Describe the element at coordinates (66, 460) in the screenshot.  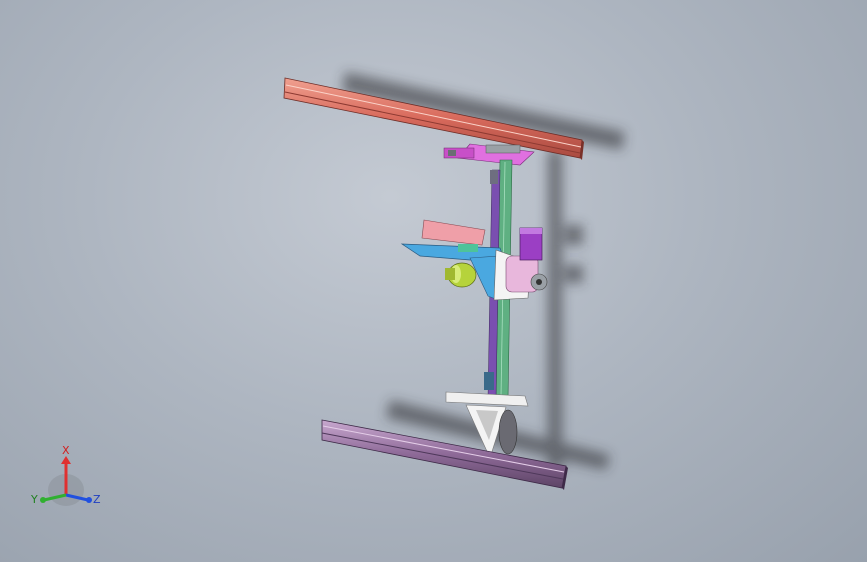
I see `x-axis-head` at that location.